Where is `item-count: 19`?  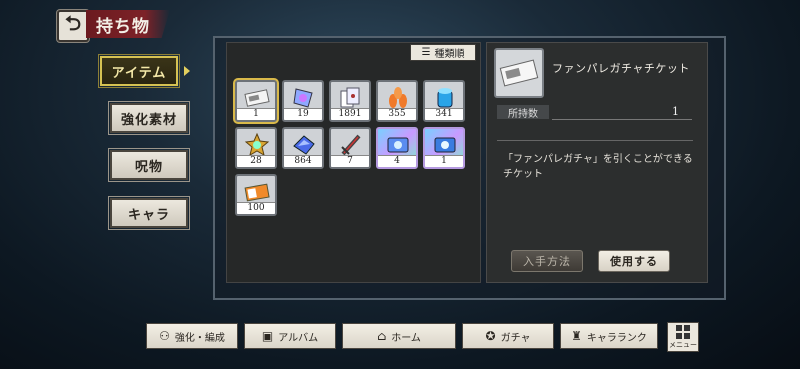
item-count: 19 is located at coordinates (303, 114).